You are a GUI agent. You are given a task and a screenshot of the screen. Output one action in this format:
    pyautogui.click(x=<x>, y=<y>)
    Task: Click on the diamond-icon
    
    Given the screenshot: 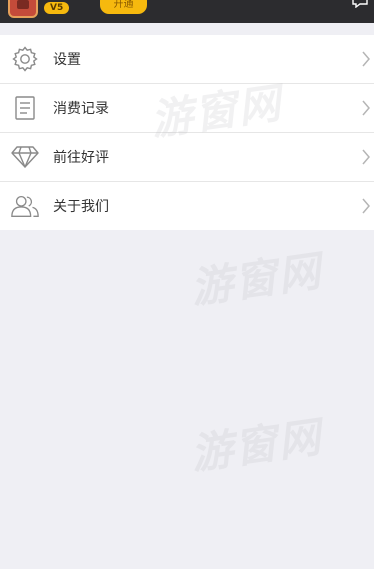 What is the action you would take?
    pyautogui.click(x=25, y=157)
    